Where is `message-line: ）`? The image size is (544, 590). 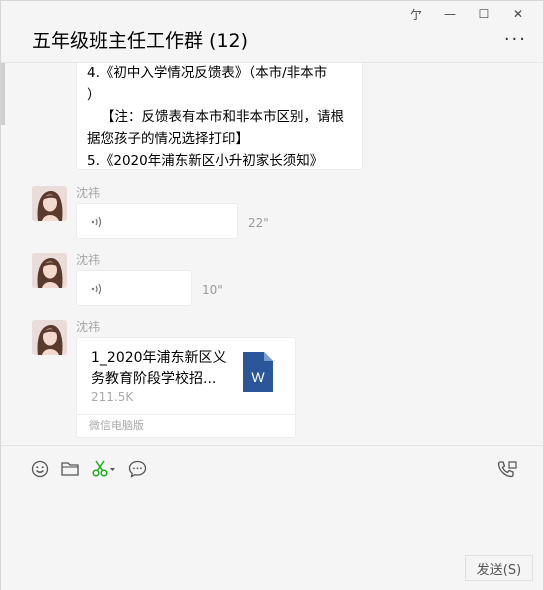
message-line: ） is located at coordinates (94, 95).